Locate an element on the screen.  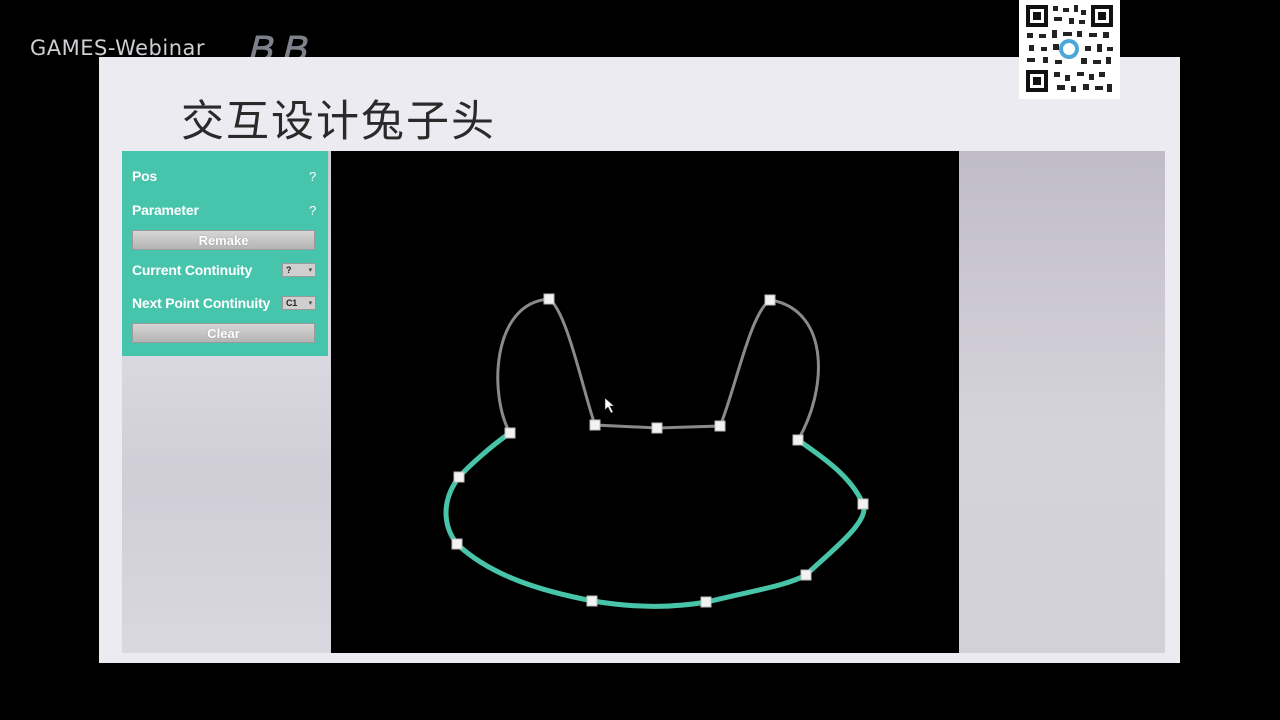
remake-button: Remake is located at coordinates (223, 240).